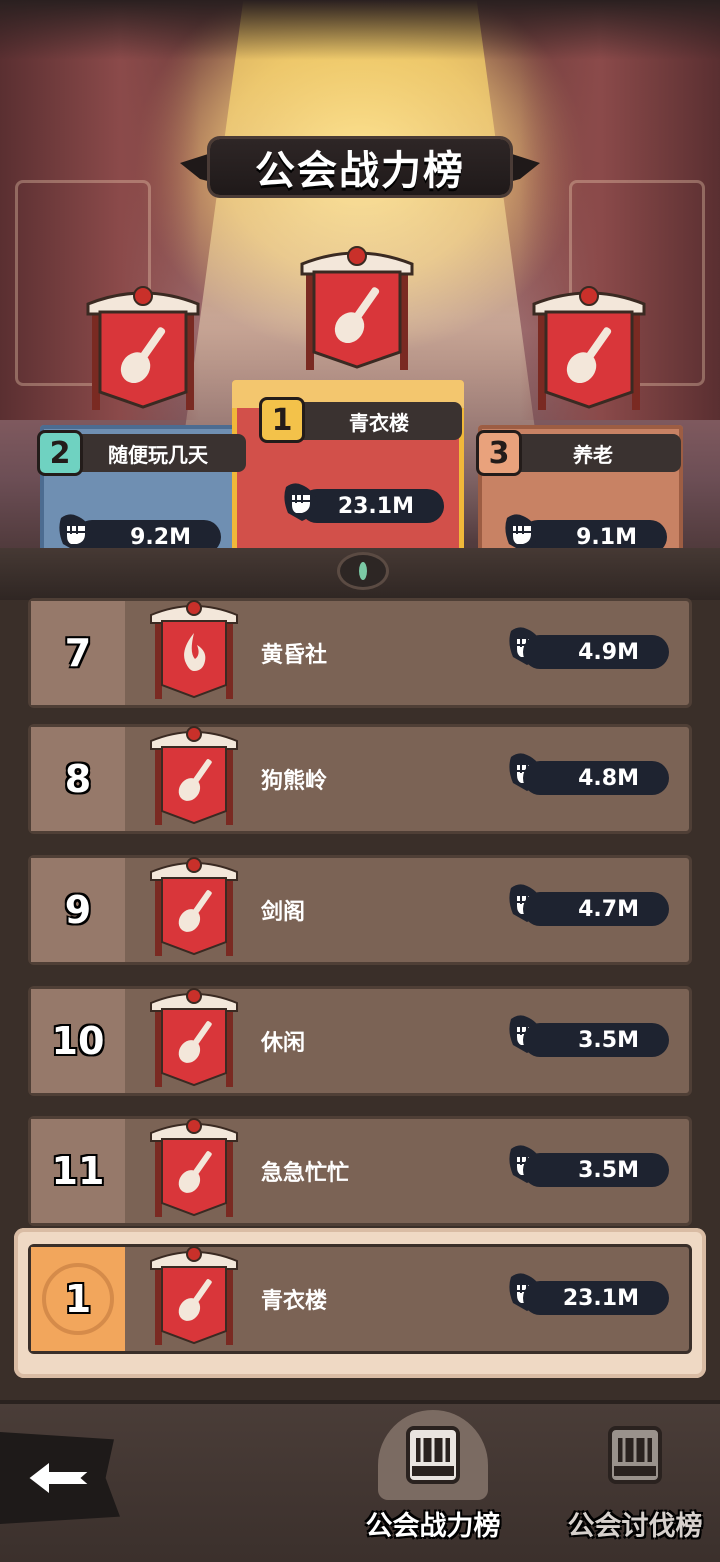 The image size is (720, 1562). I want to click on power-value: 4.8M, so click(596, 778).